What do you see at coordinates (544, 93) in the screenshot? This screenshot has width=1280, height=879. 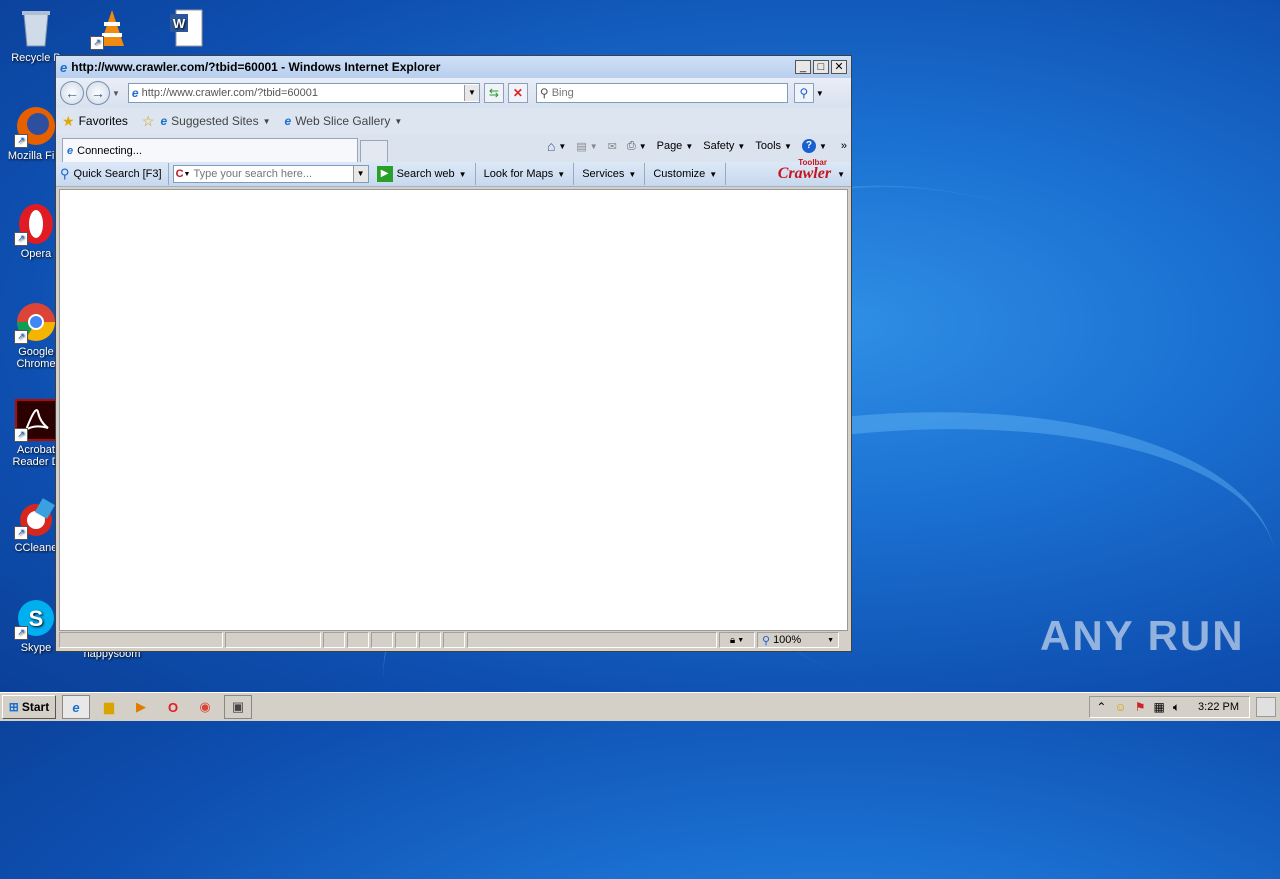 I see `search-icon: ⚲` at bounding box center [544, 93].